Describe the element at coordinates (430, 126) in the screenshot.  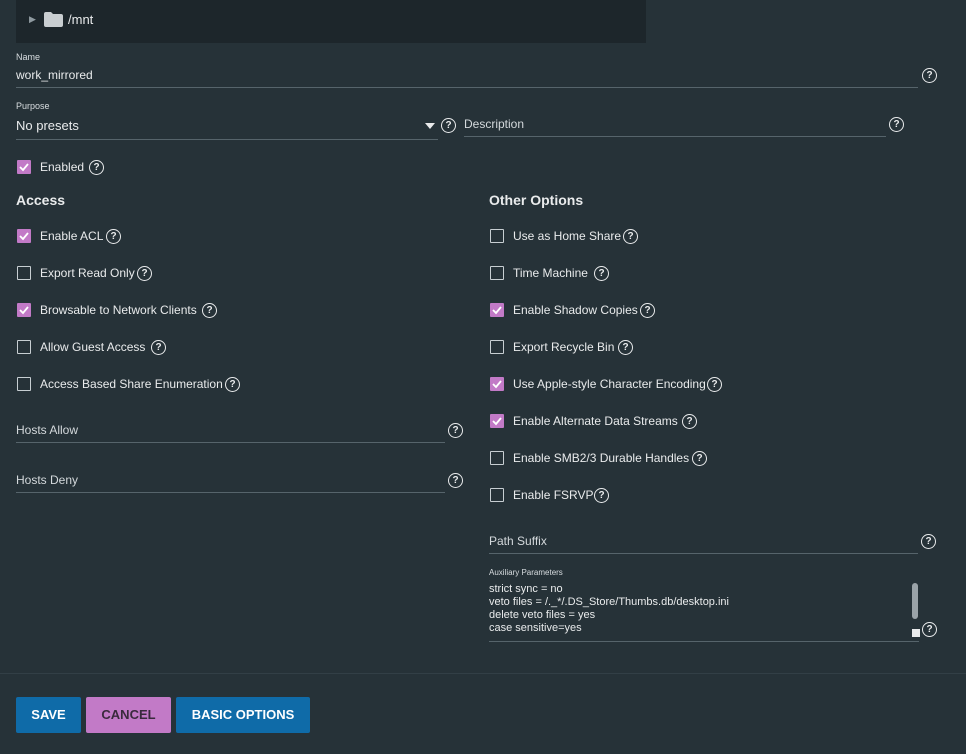
I see `dropdown-arrow-icon` at that location.